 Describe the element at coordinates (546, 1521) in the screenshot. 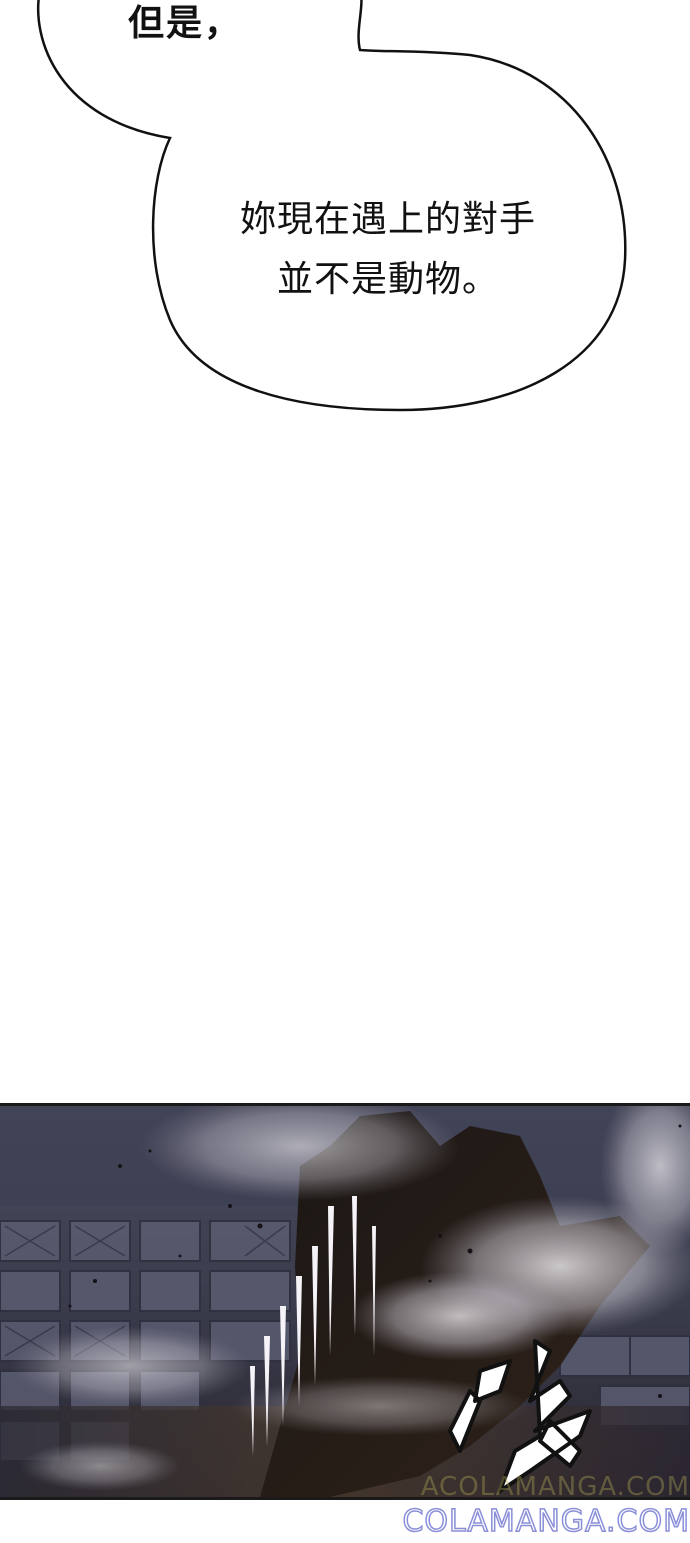

I see `watermark-text: COLAMANGA.COM` at that location.